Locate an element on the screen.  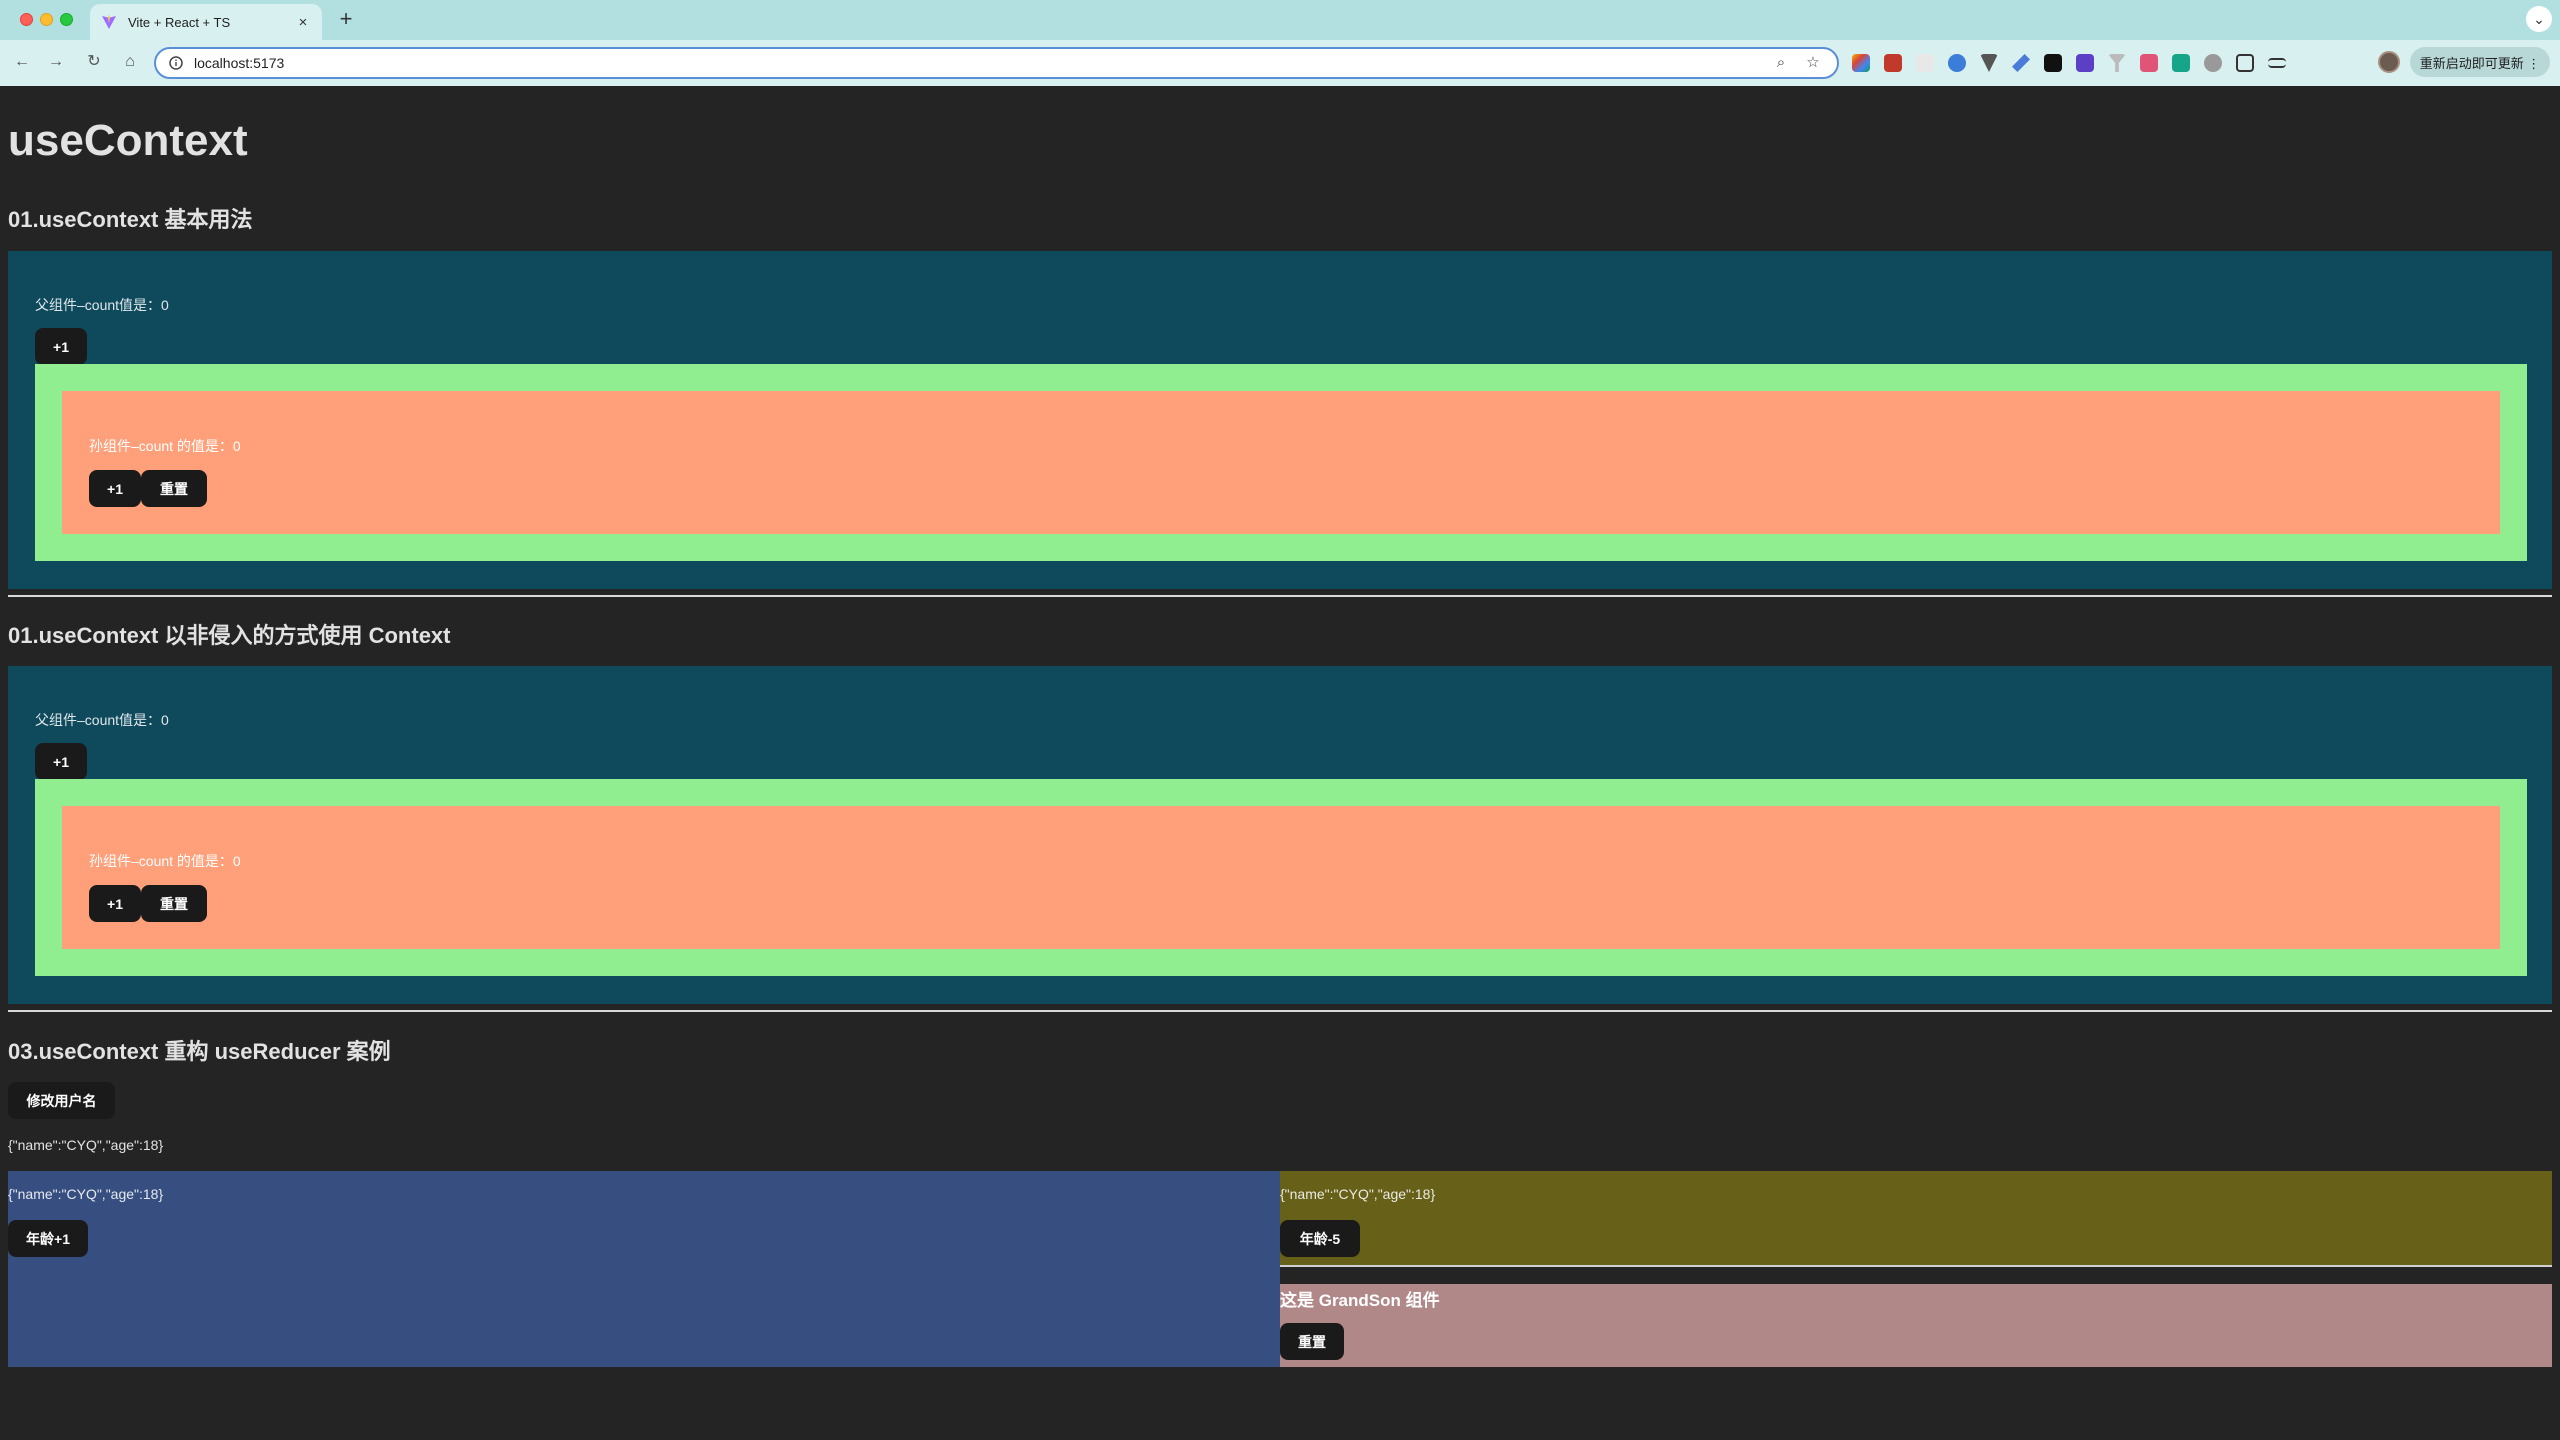
pen-icon is located at coordinates (2021, 63).